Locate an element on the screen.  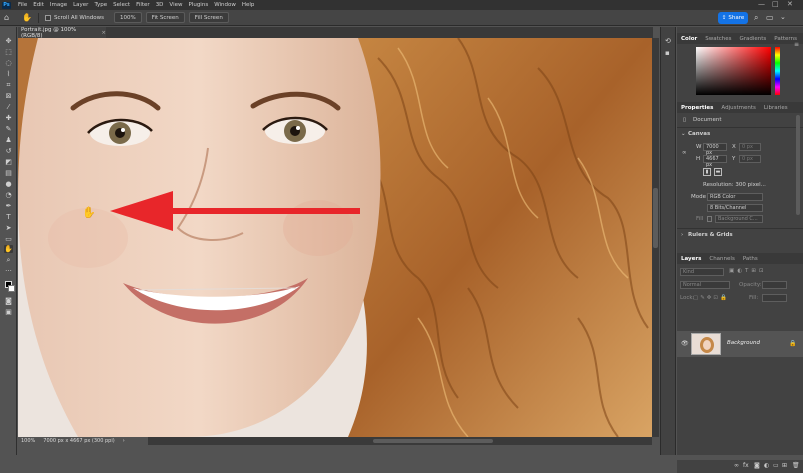
new-layer-icon: ⊞ is located at coordinates (784, 465).